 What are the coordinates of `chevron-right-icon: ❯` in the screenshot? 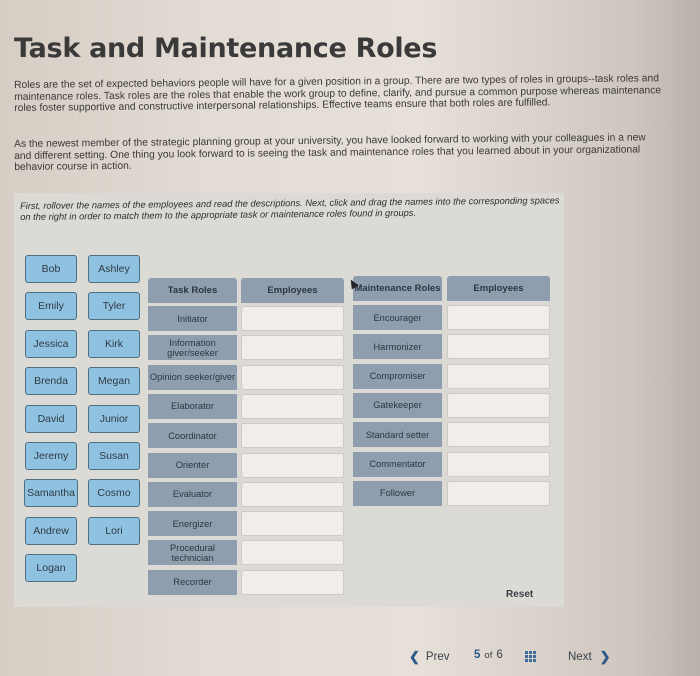 It's located at (605, 656).